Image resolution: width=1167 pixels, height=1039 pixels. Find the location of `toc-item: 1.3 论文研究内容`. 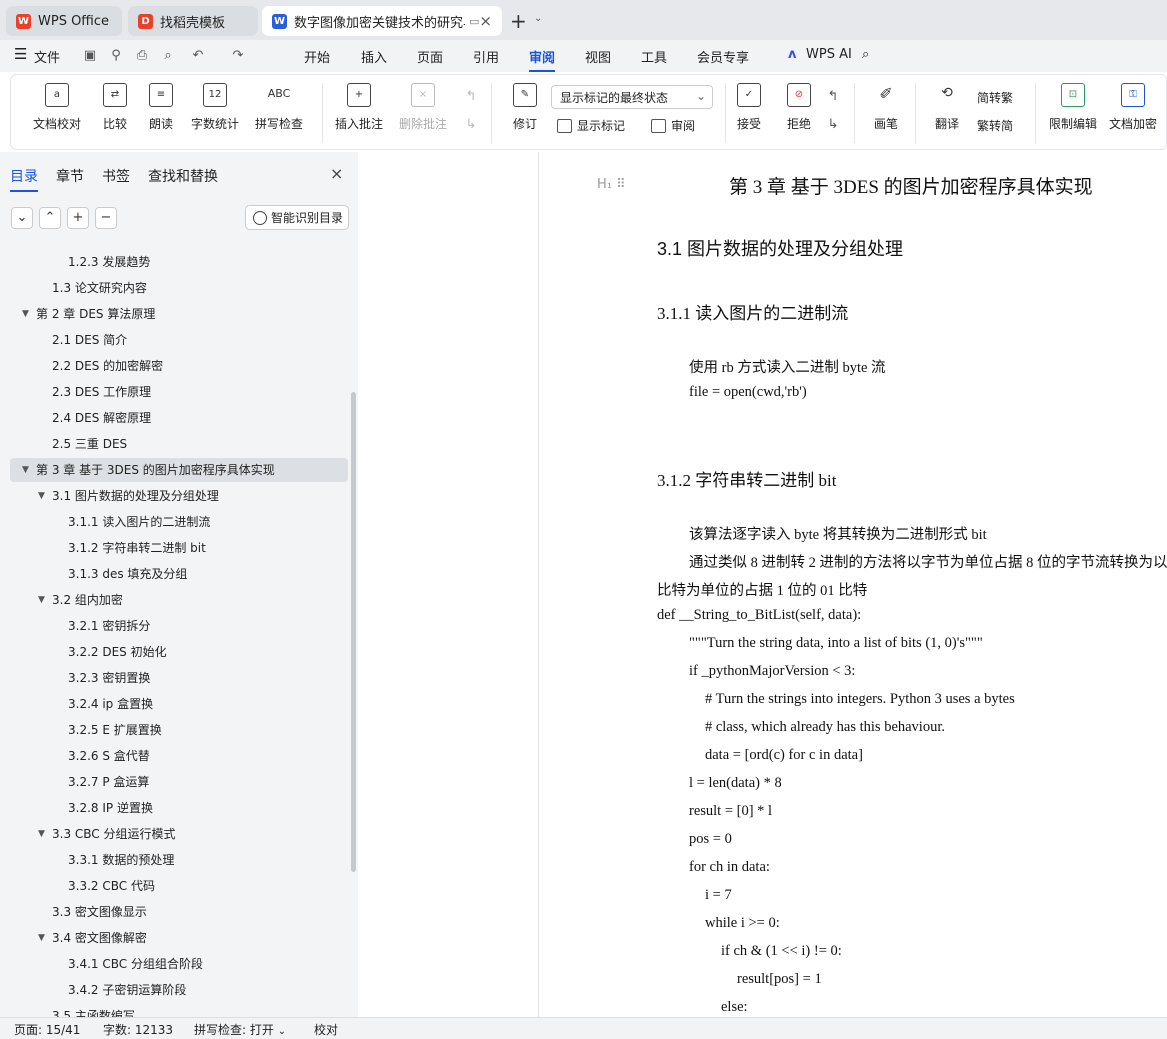

toc-item: 1.3 论文研究内容 is located at coordinates (179, 288).